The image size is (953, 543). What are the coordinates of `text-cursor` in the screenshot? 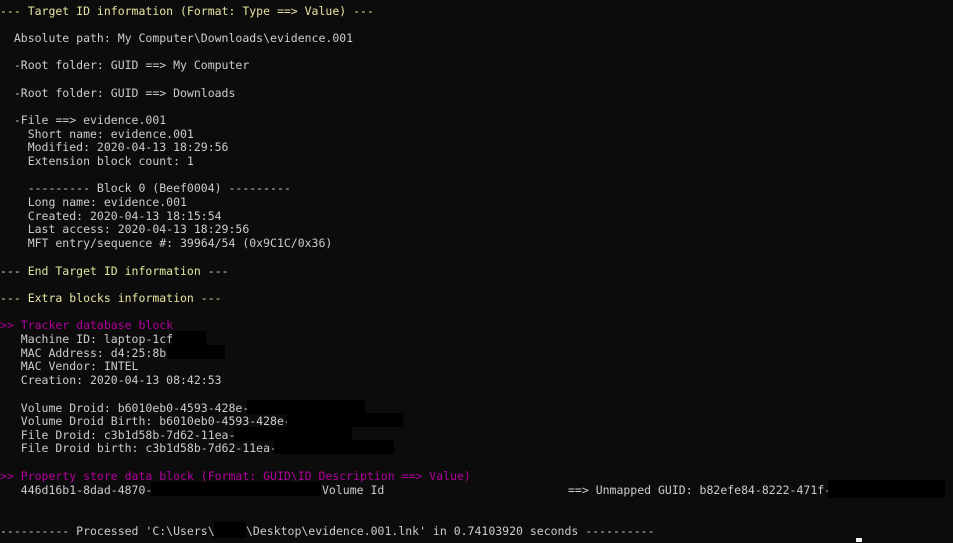 It's located at (859, 540).